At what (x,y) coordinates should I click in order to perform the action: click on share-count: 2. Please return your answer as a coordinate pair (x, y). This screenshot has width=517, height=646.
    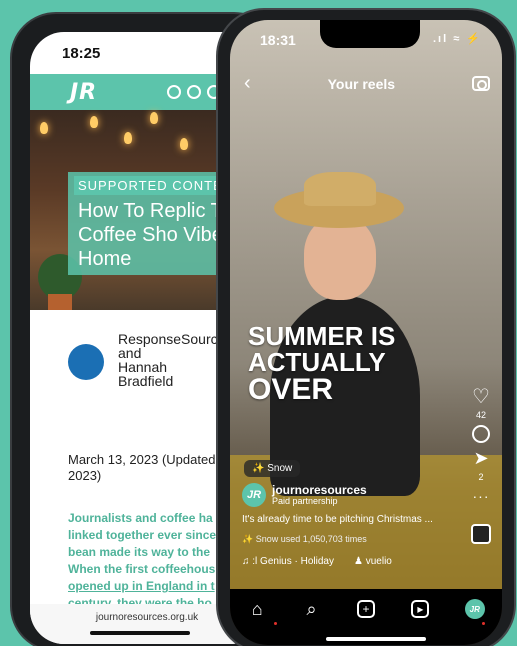
    Looking at the image, I should click on (481, 477).